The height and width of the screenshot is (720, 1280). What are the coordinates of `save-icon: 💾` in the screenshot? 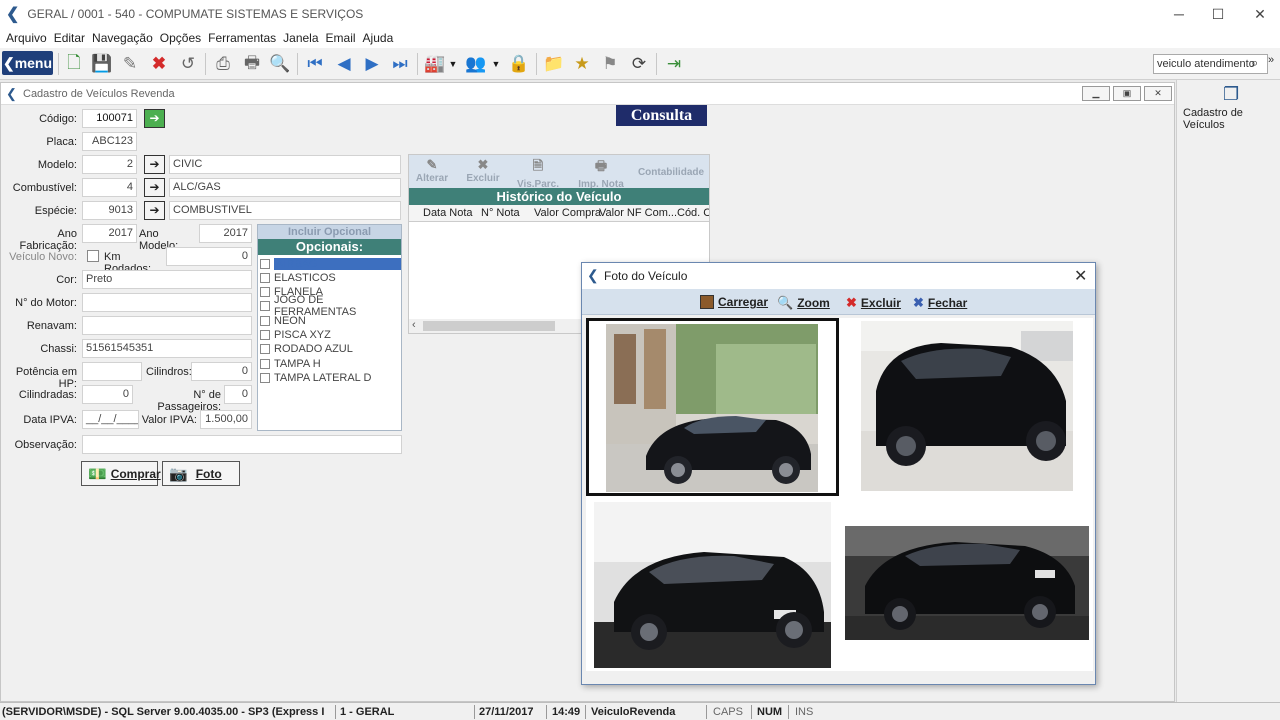 It's located at (102, 64).